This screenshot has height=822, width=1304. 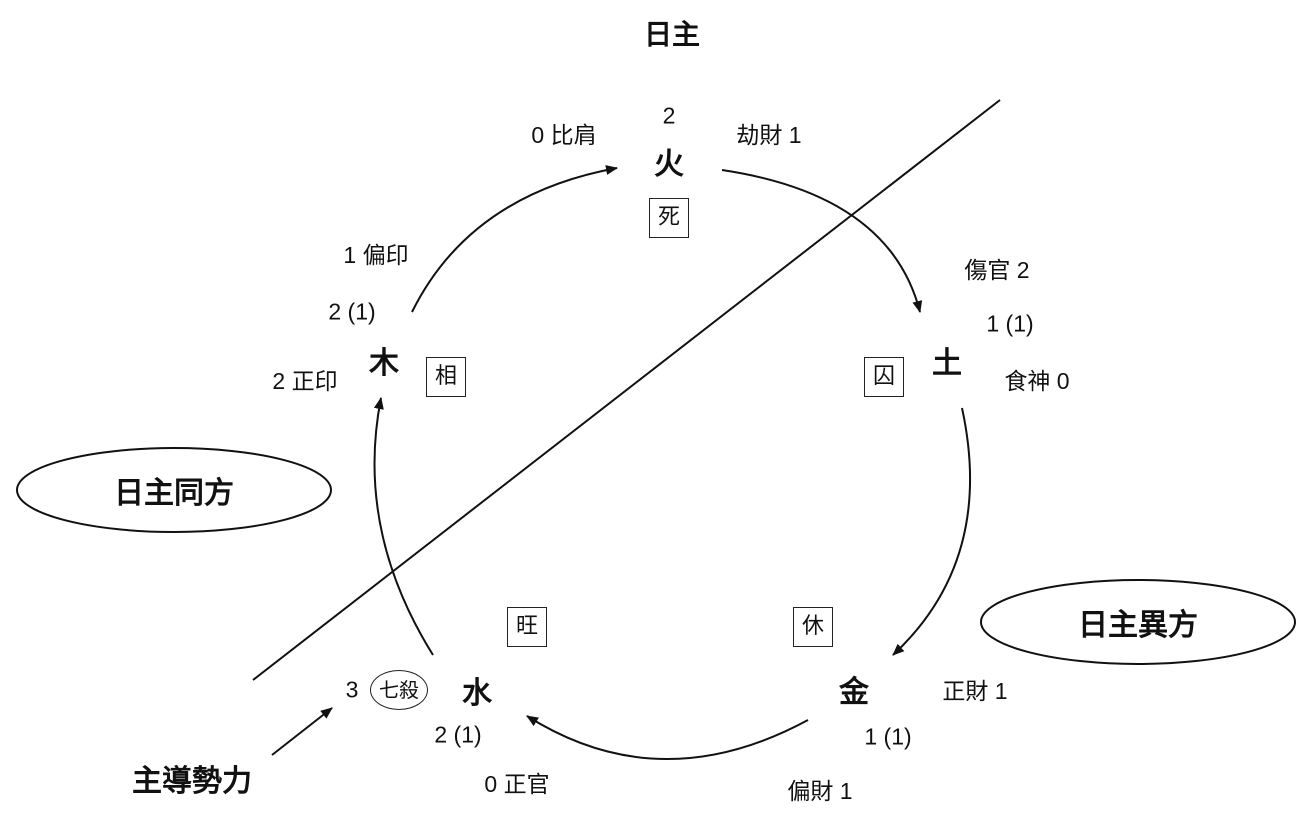 I want to click on element-water: 水, so click(x=477, y=693).